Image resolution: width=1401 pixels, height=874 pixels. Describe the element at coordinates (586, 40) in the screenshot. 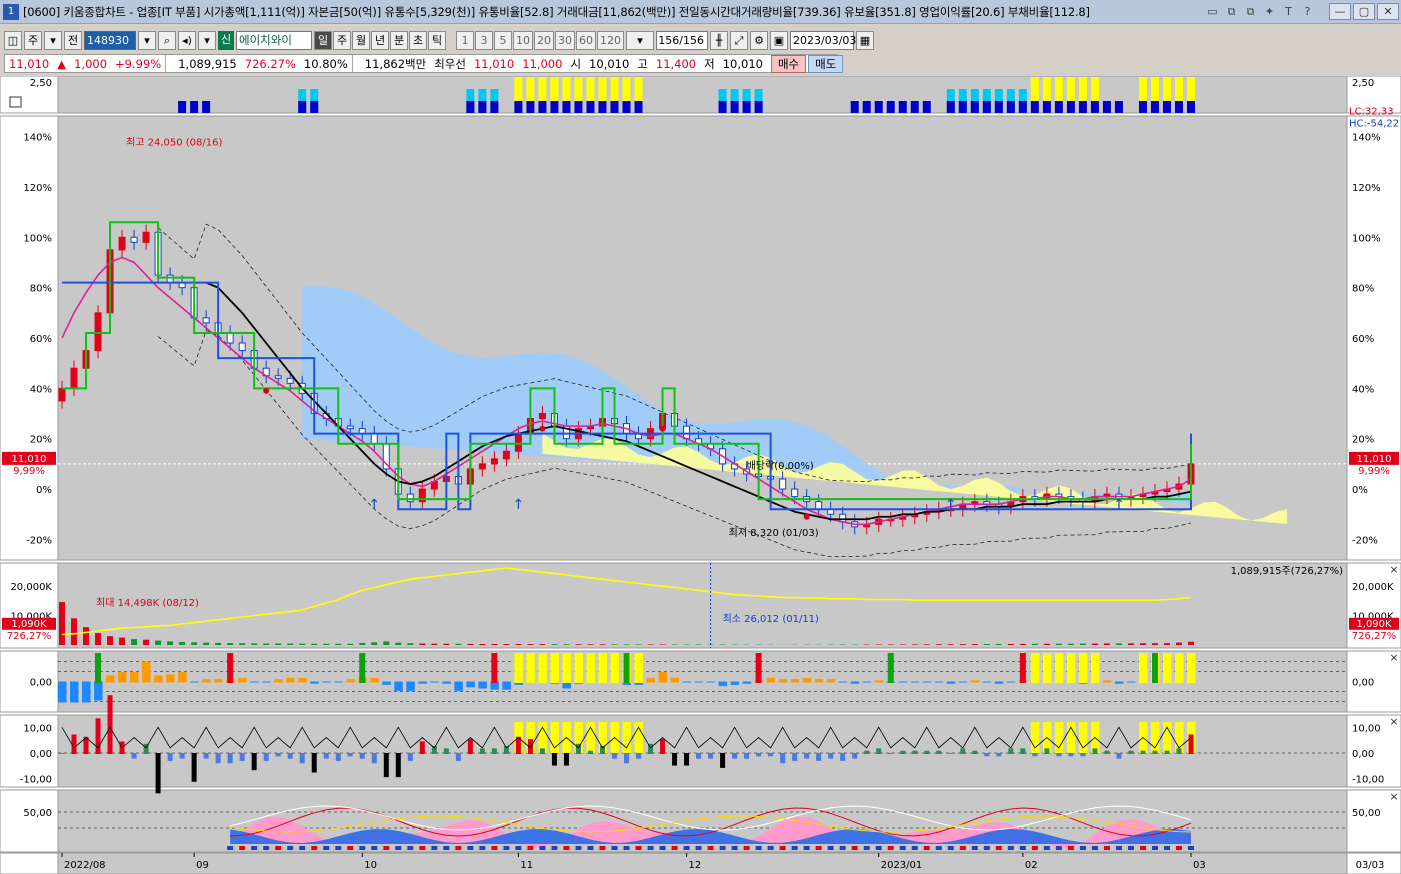

I see `minute-unit-button: 60` at that location.